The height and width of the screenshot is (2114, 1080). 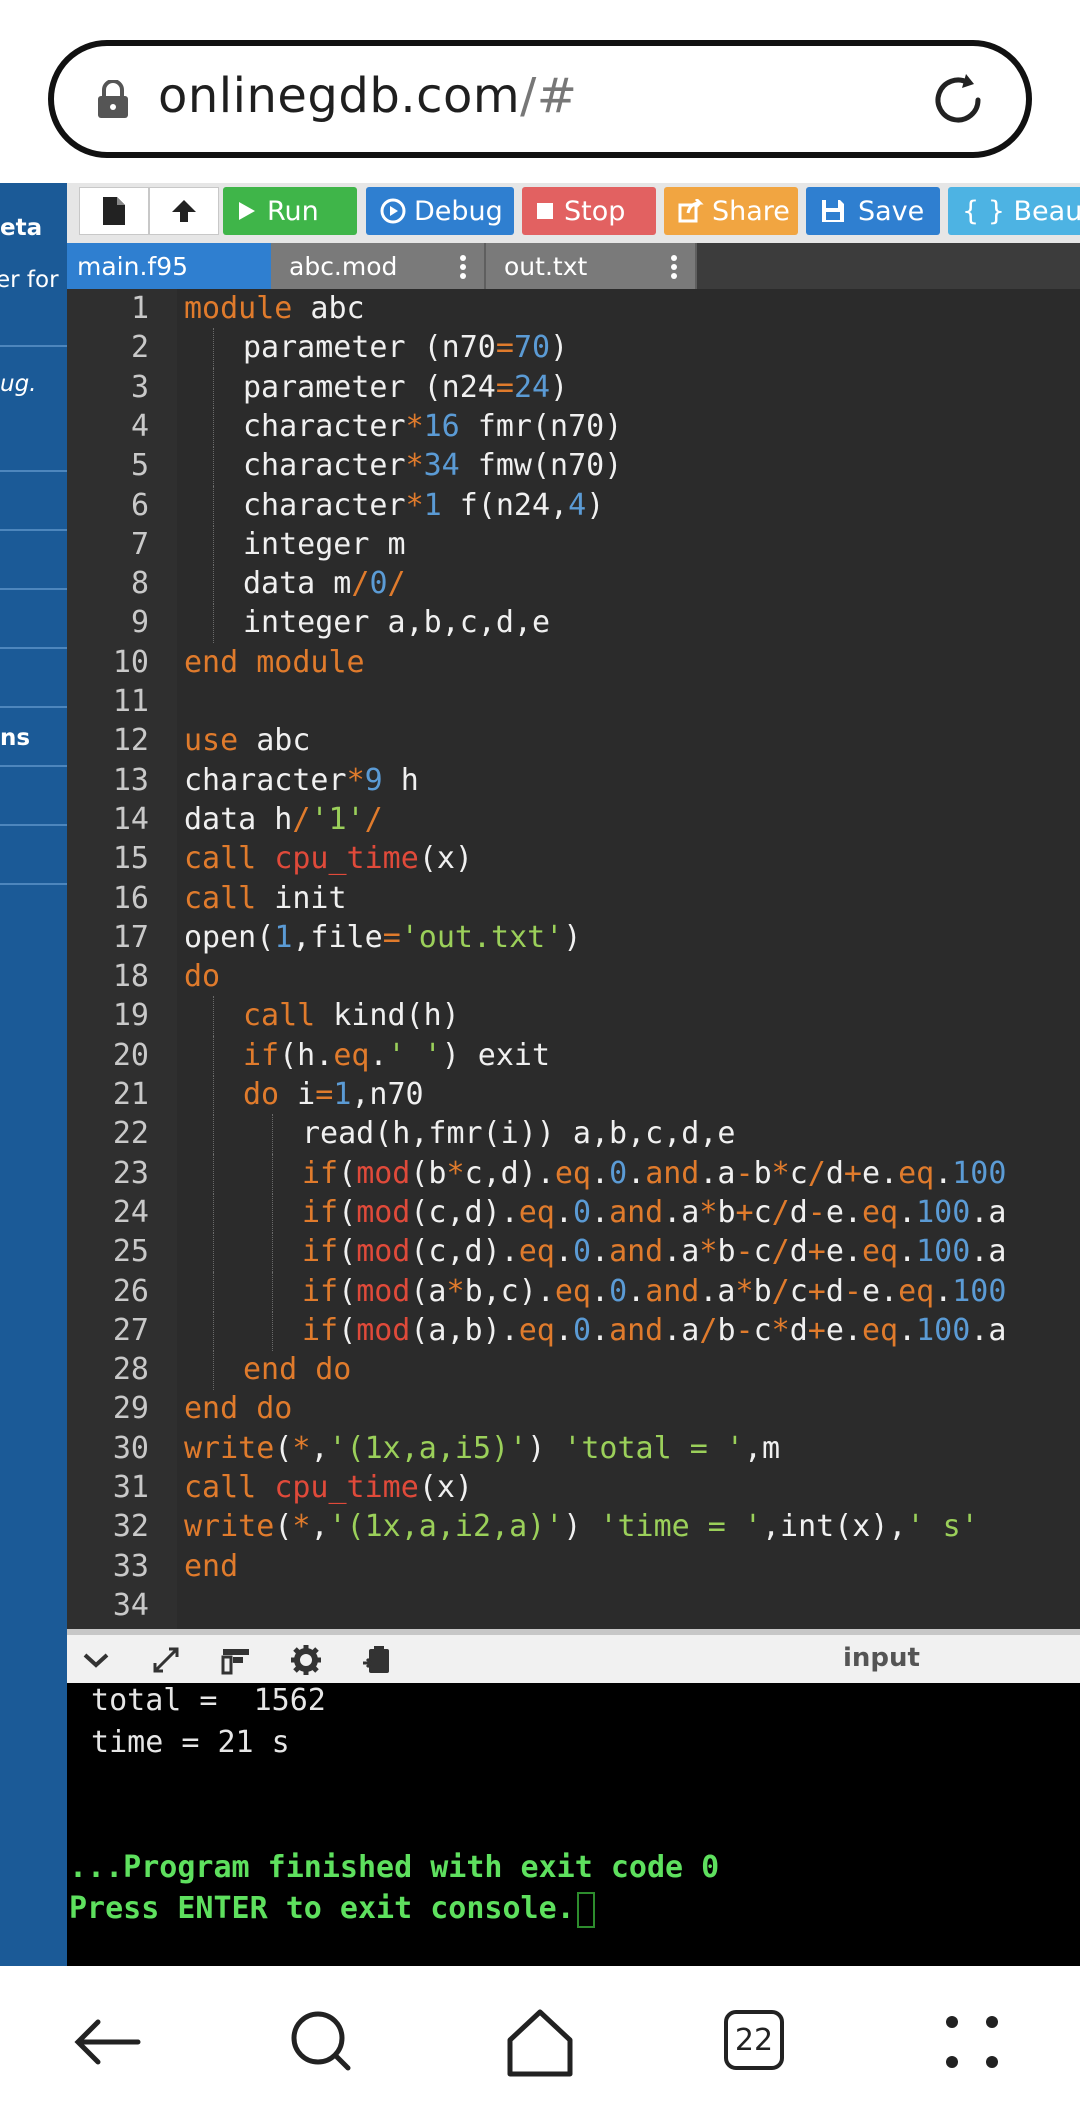 I want to click on code-line: 3 parameter (n24=24), so click(x=573, y=387).